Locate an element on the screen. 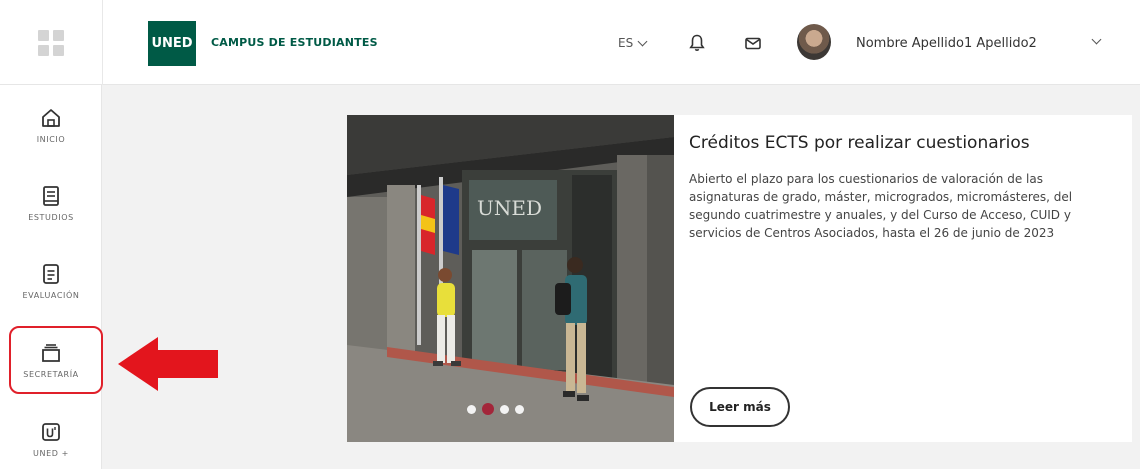 The image size is (1140, 469). language-selector: ES is located at coordinates (633, 43).